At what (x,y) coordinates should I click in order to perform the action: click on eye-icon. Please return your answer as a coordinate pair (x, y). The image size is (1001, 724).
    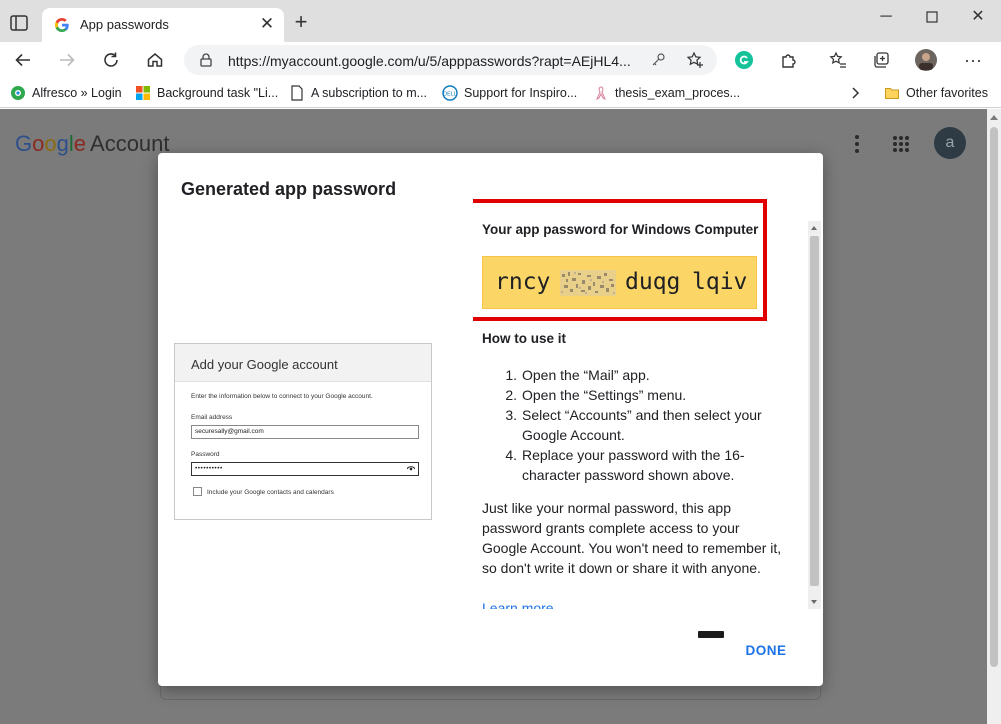
    Looking at the image, I should click on (411, 468).